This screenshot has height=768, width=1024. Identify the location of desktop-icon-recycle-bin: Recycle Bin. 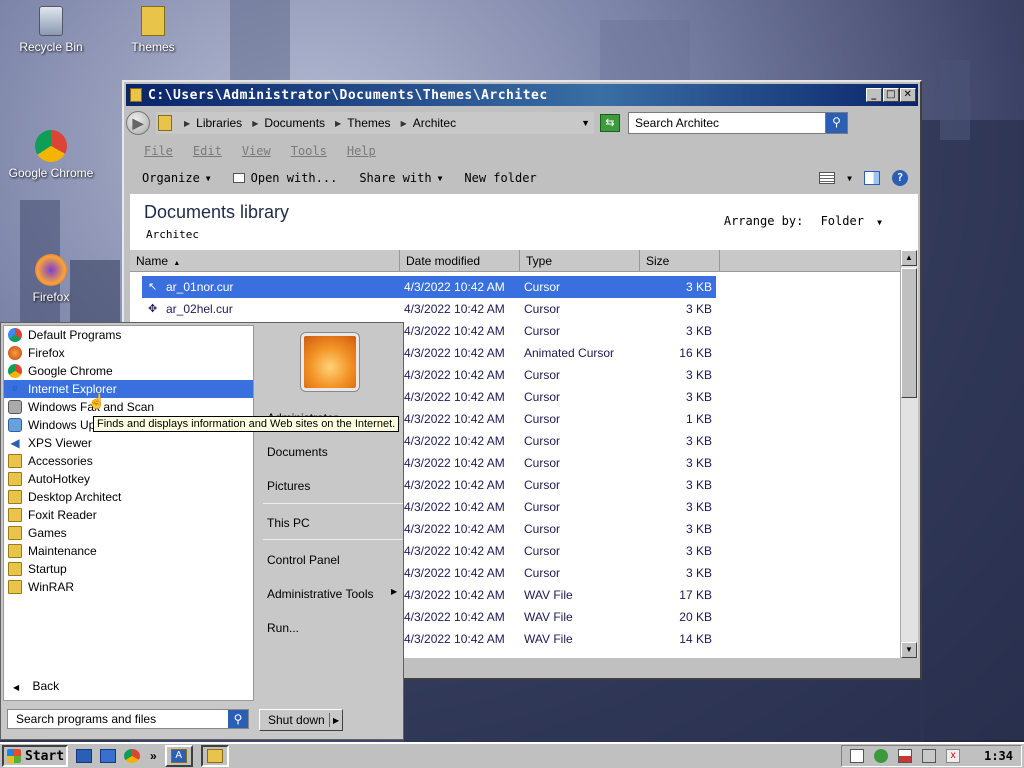
(51, 30).